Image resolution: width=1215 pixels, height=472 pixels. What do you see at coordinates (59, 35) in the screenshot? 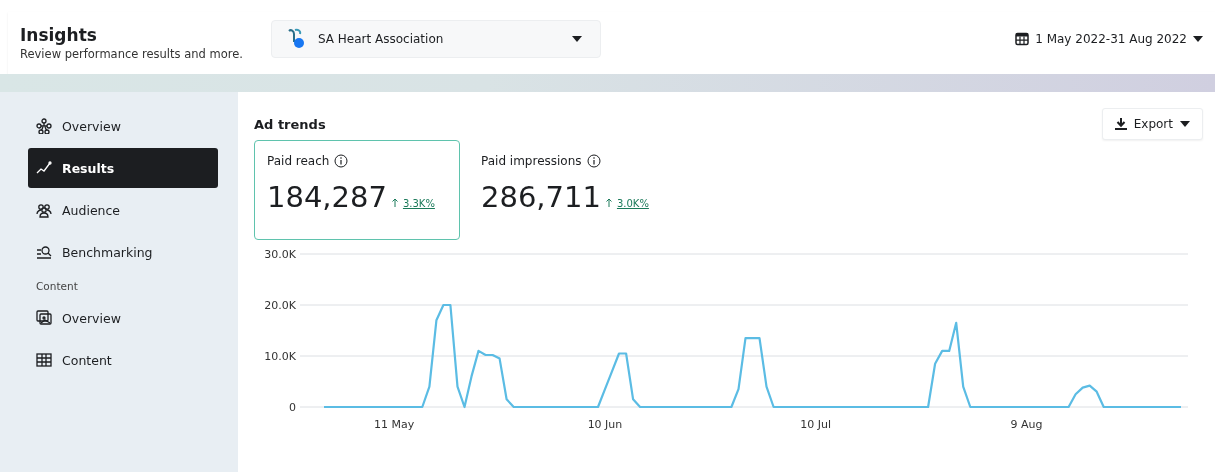
I see `page-title: Insights` at bounding box center [59, 35].